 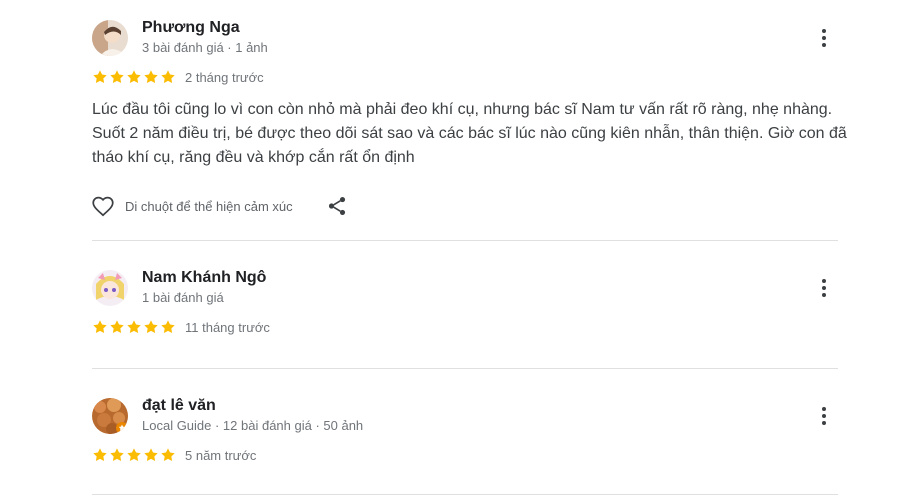 What do you see at coordinates (181, 327) in the screenshot?
I see `rating-row: 11 tháng trước` at bounding box center [181, 327].